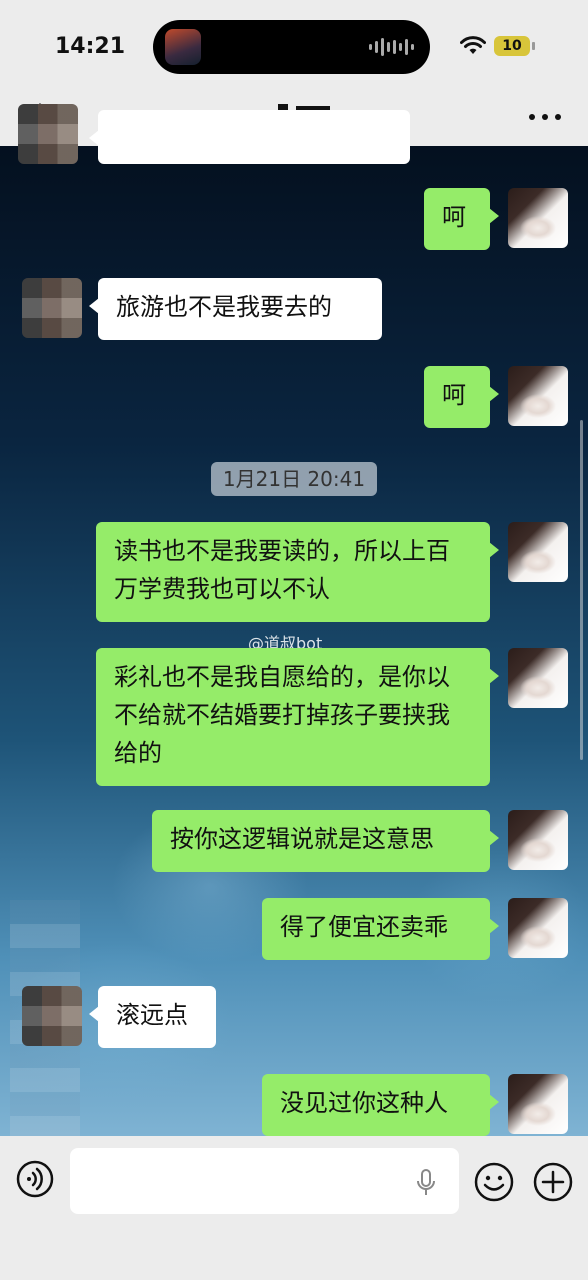 This screenshot has width=588, height=1280. What do you see at coordinates (545, 117) in the screenshot?
I see `more-options-icon` at bounding box center [545, 117].